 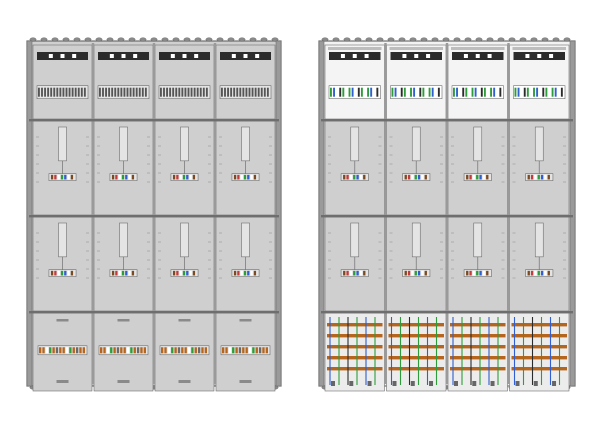 What do you see at coordinates (123, 320) in the screenshot?
I see `label-slot` at bounding box center [123, 320].